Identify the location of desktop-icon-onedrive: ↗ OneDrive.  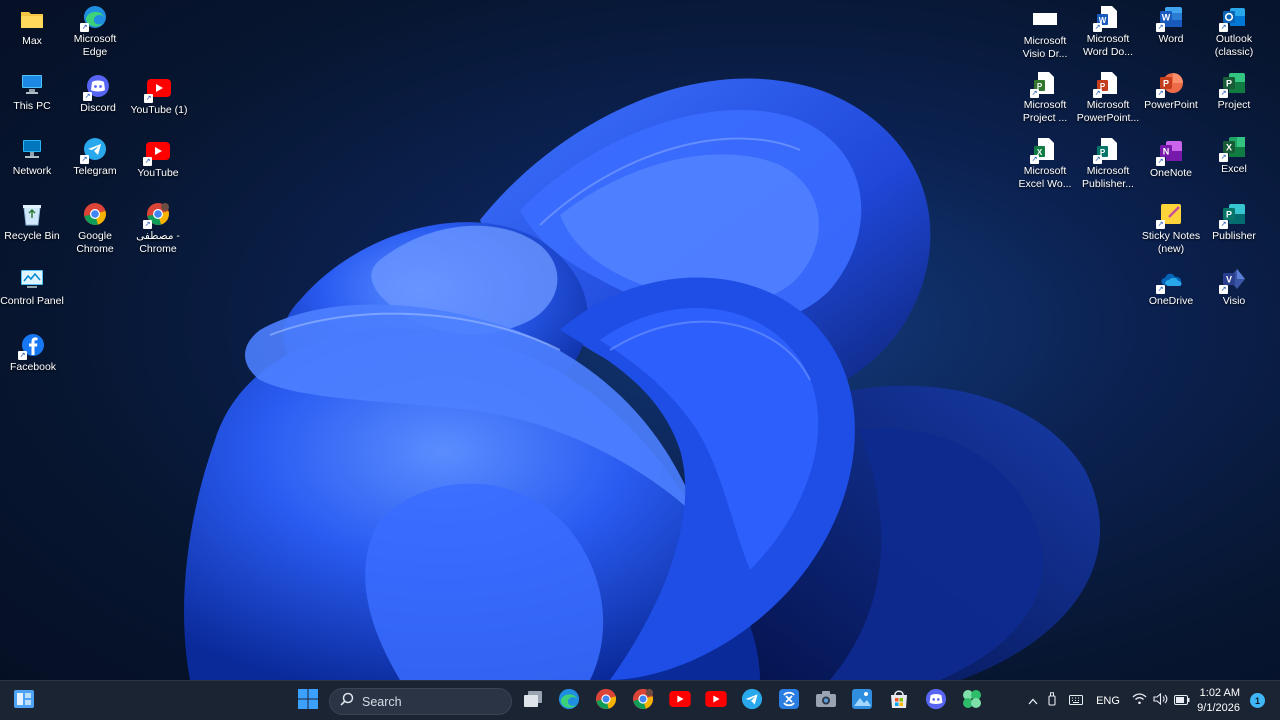
(1171, 286).